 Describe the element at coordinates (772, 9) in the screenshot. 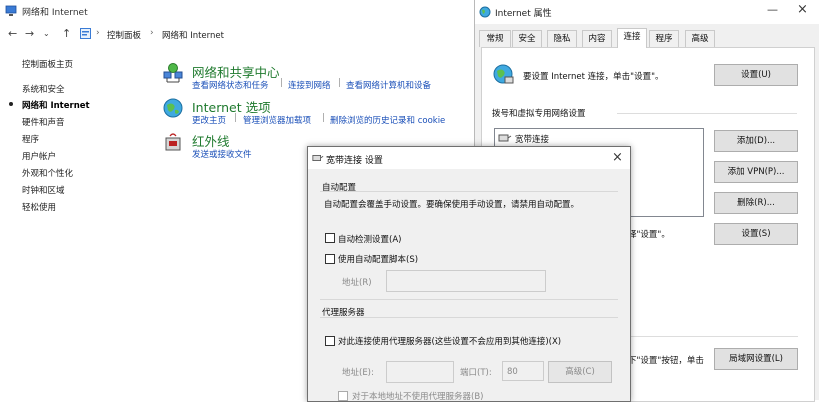

I see `minimize-icon: —` at that location.